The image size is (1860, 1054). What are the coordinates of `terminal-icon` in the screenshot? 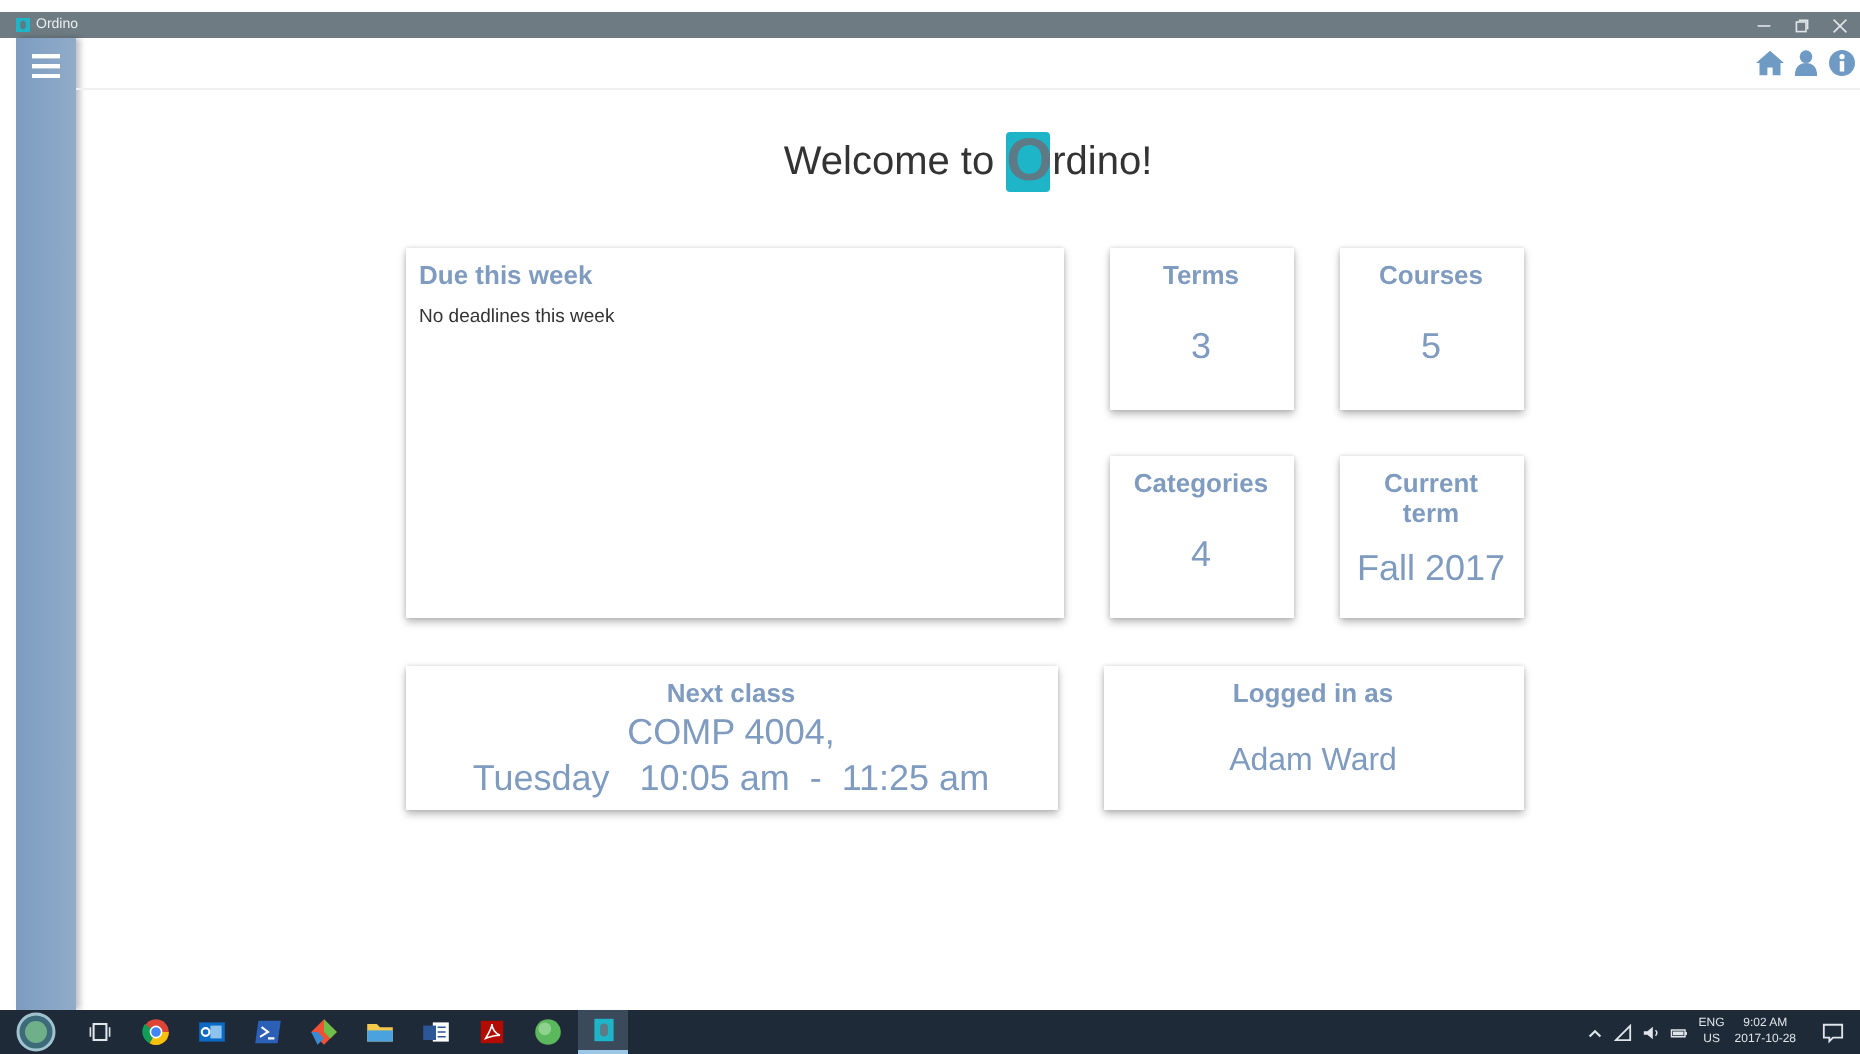 It's located at (267, 1032).